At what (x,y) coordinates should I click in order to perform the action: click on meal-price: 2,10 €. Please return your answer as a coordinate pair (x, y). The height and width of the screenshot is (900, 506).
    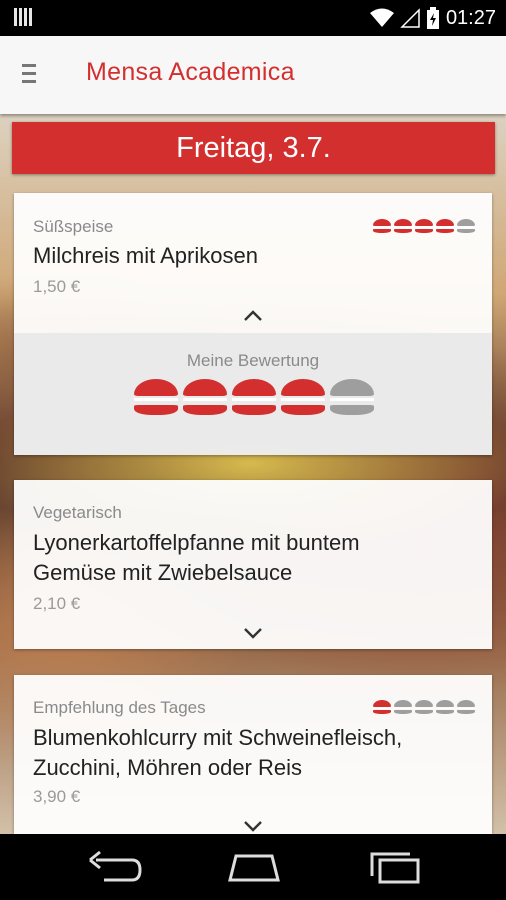
    Looking at the image, I should click on (57, 603).